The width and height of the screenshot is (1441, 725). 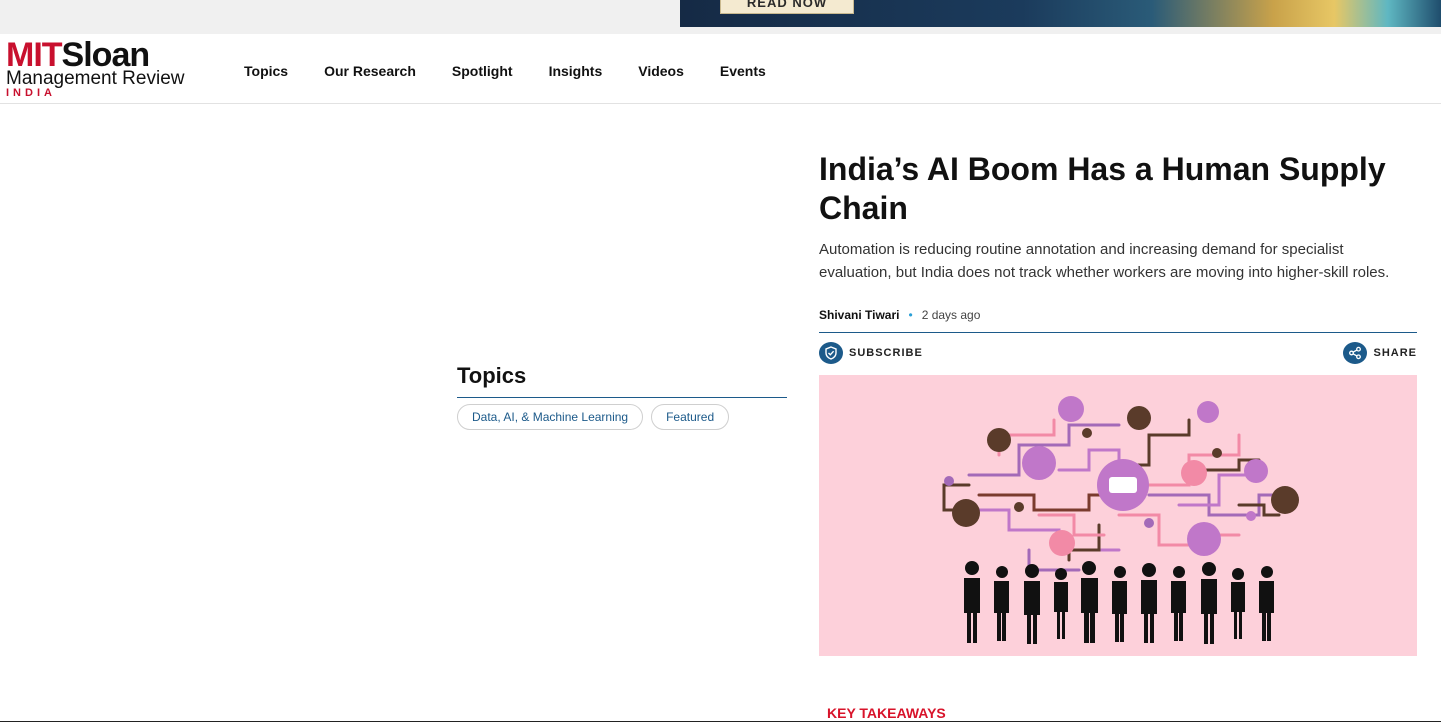 I want to click on ad-read-now-button: READ NOW, so click(x=787, y=7).